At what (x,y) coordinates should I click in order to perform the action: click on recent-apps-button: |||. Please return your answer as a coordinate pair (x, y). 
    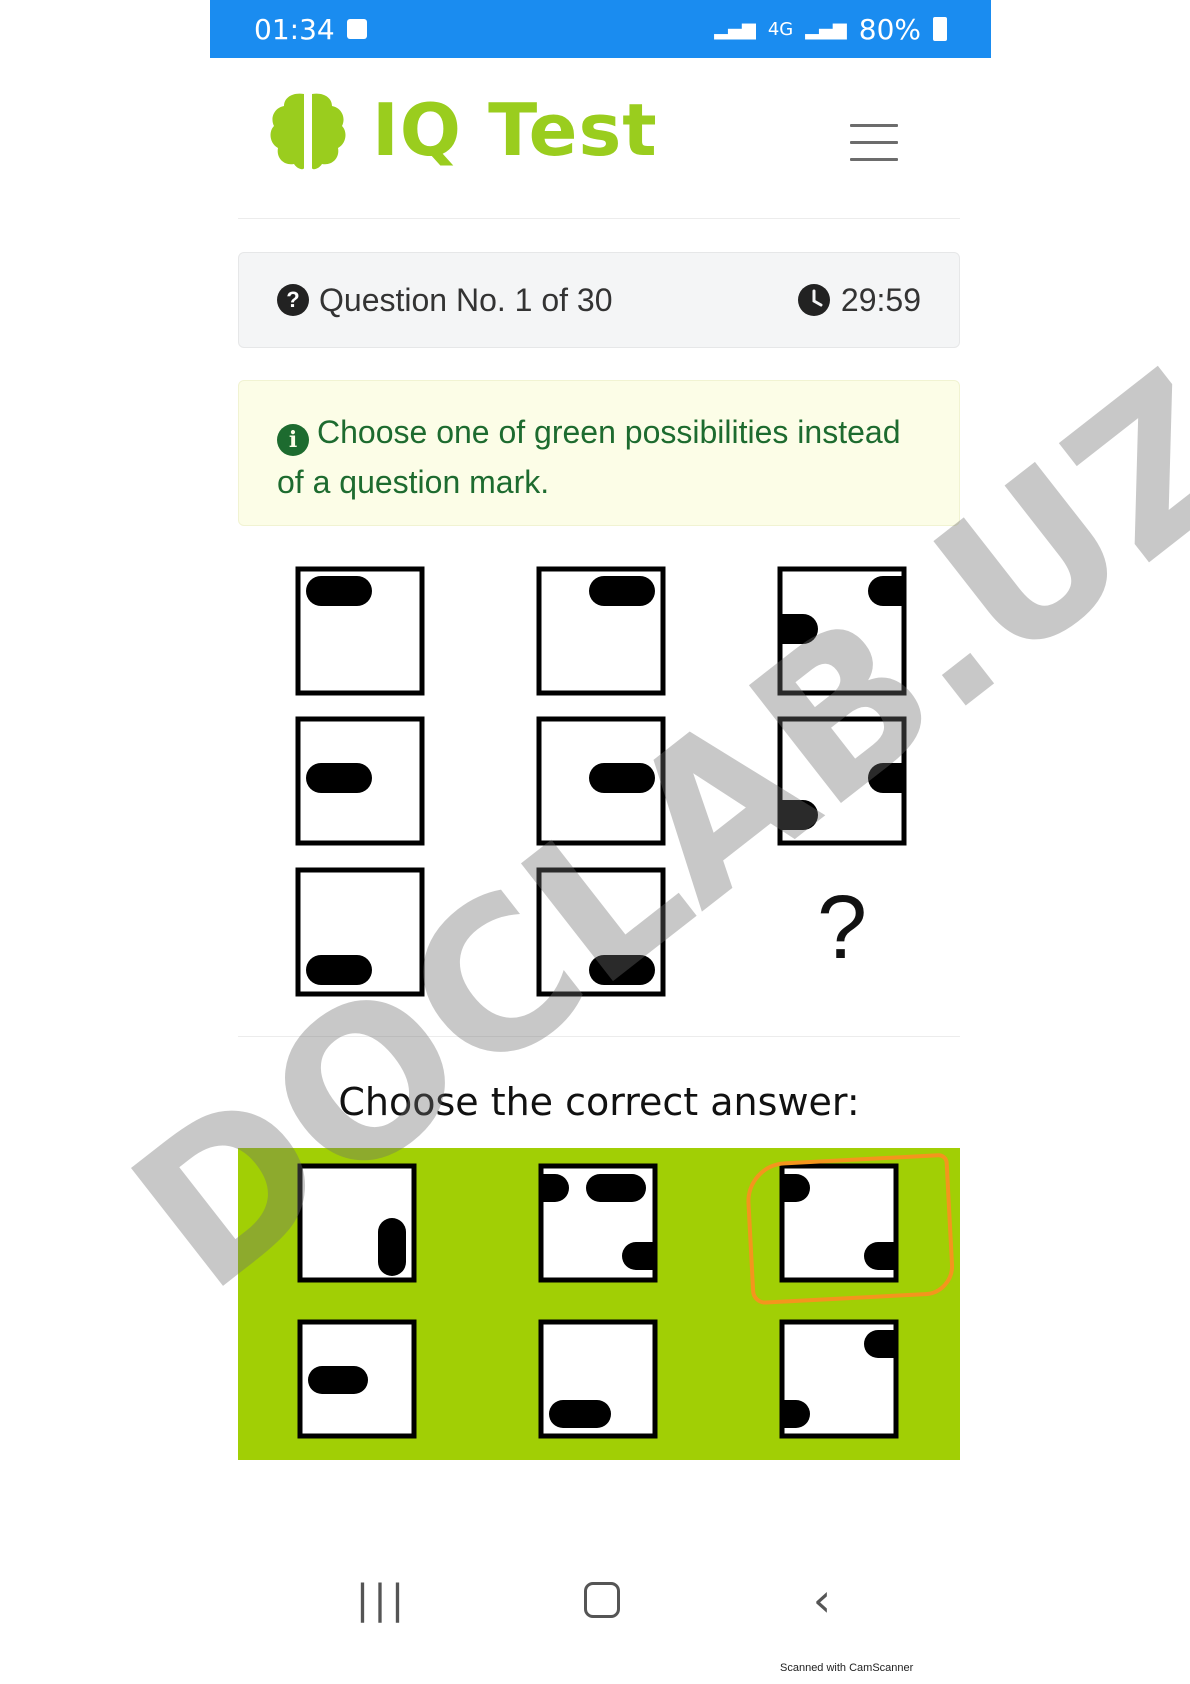
    Looking at the image, I should click on (382, 1600).